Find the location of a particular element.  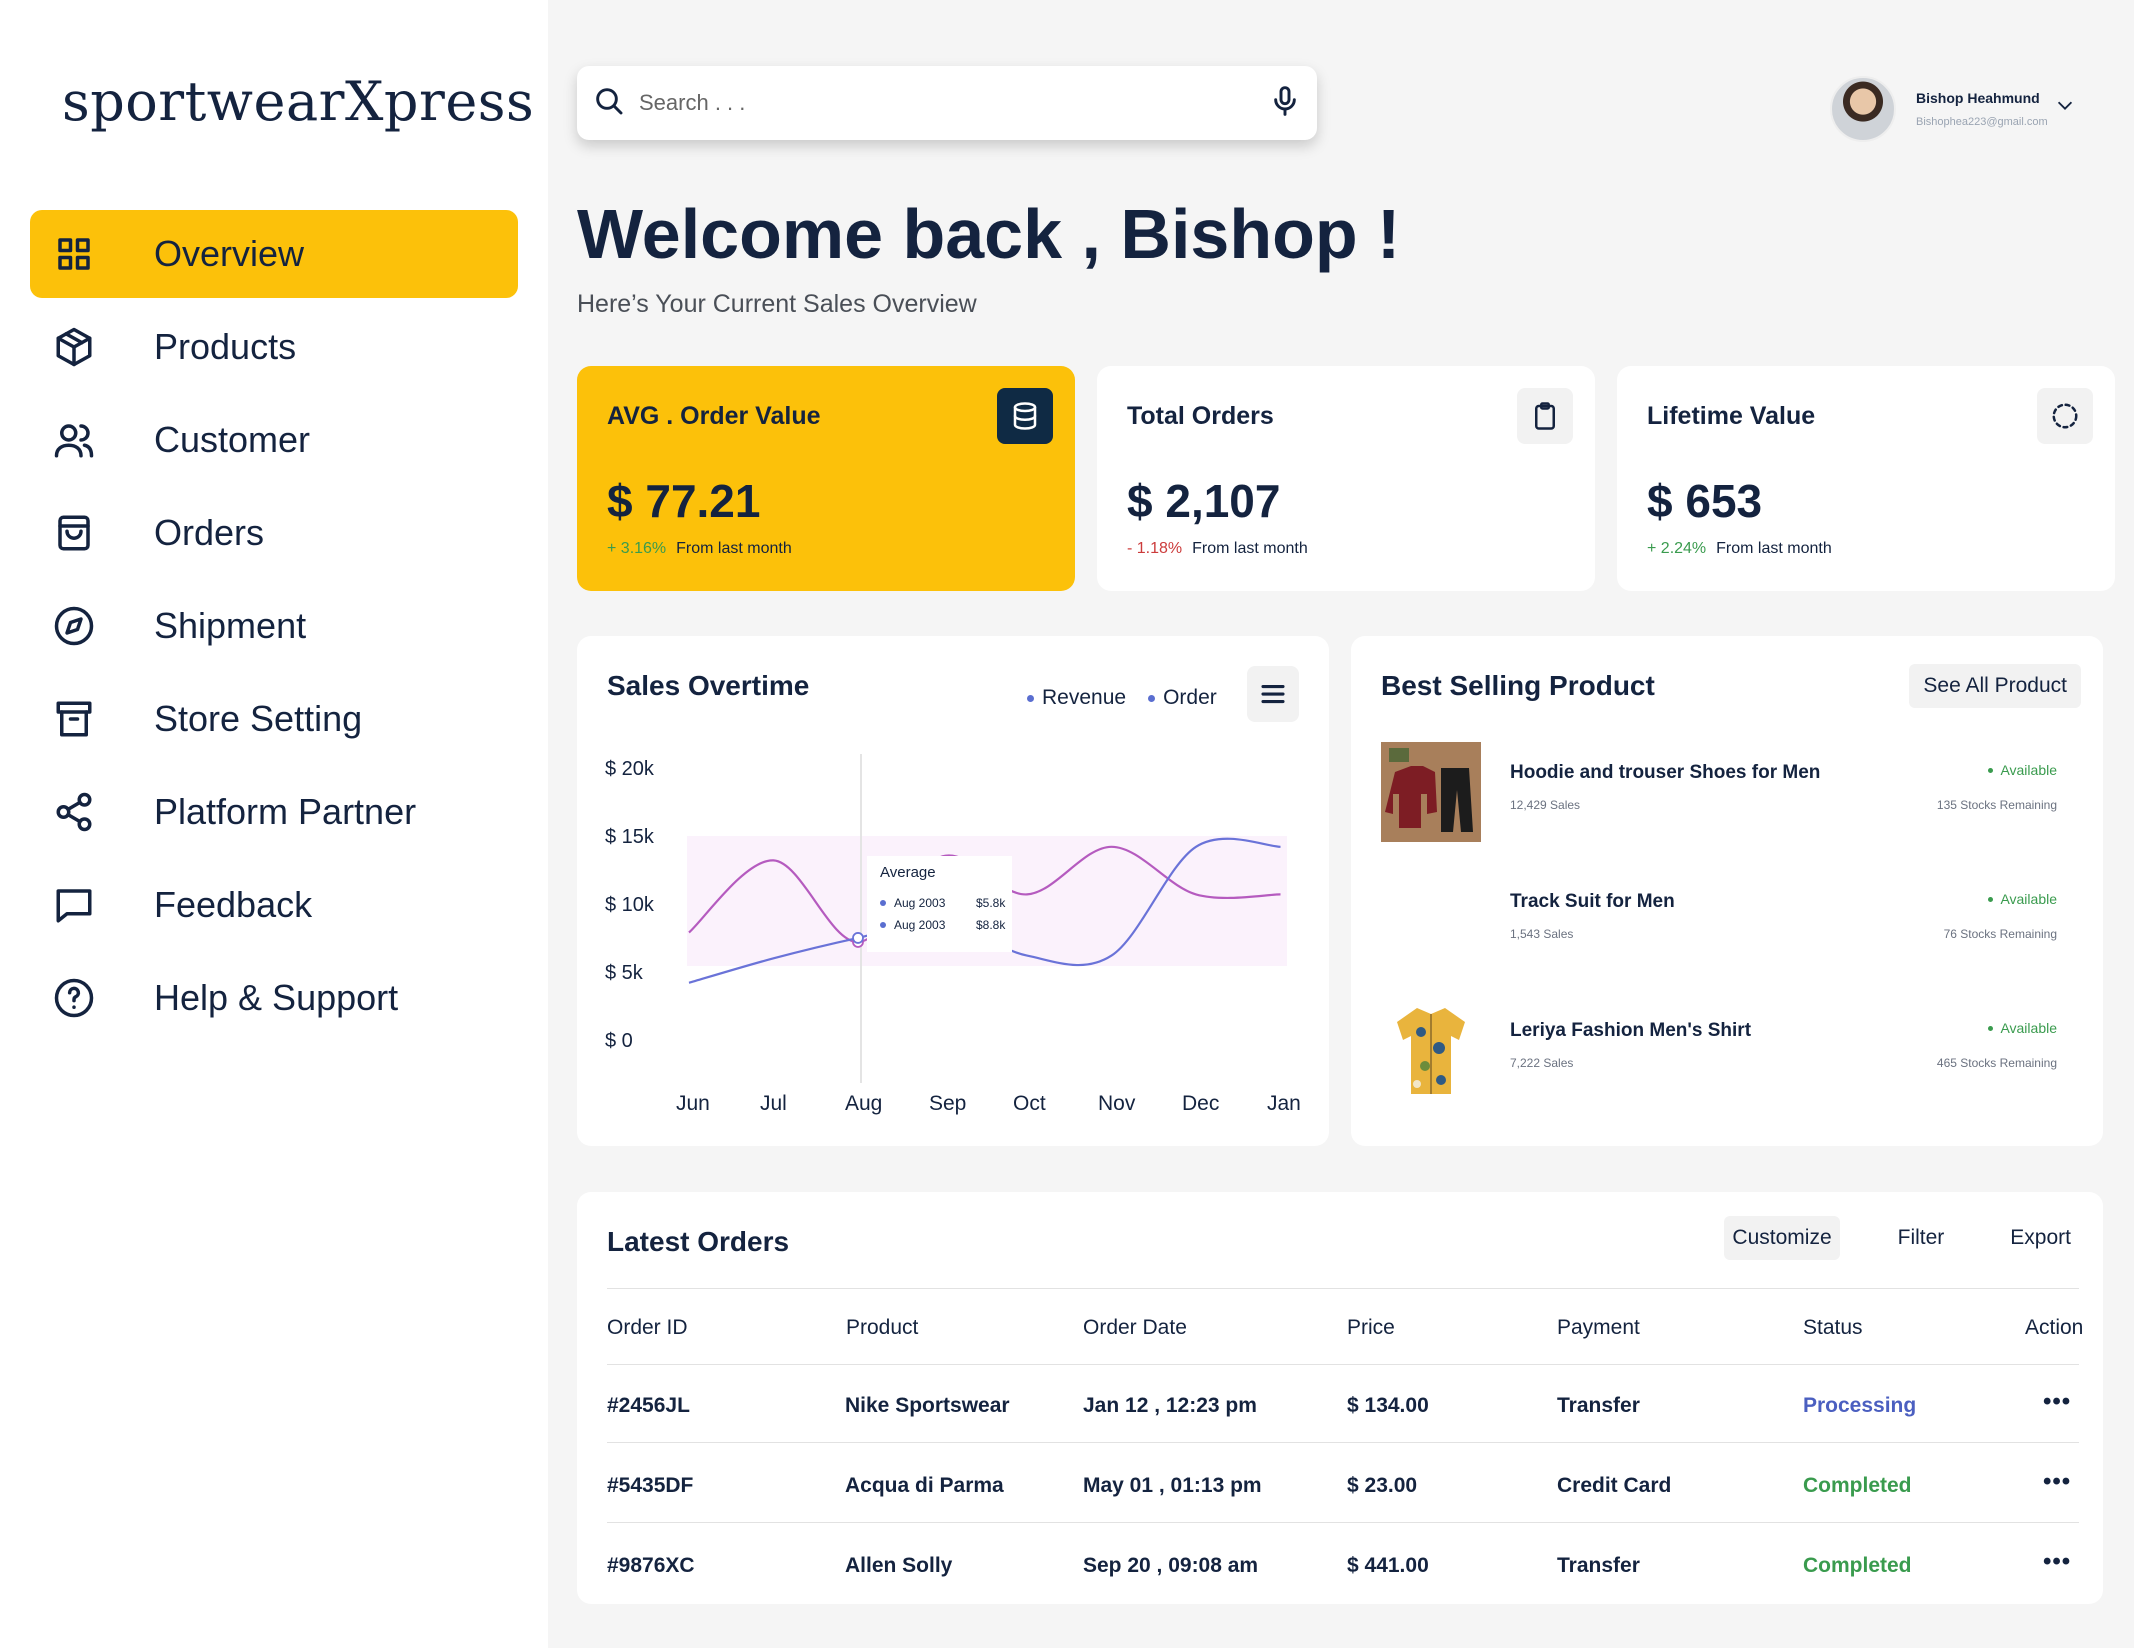

customize-button: Customize is located at coordinates (1782, 1238).